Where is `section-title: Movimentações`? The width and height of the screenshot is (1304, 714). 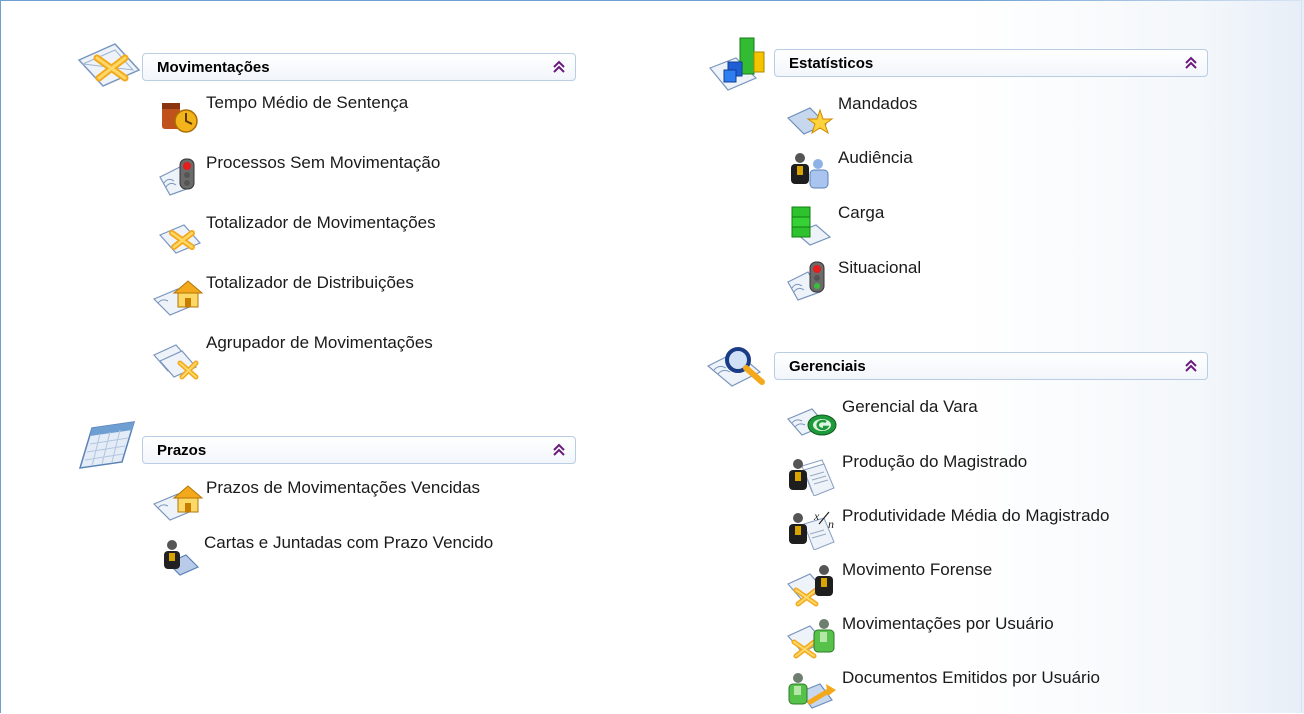
section-title: Movimentações is located at coordinates (213, 67).